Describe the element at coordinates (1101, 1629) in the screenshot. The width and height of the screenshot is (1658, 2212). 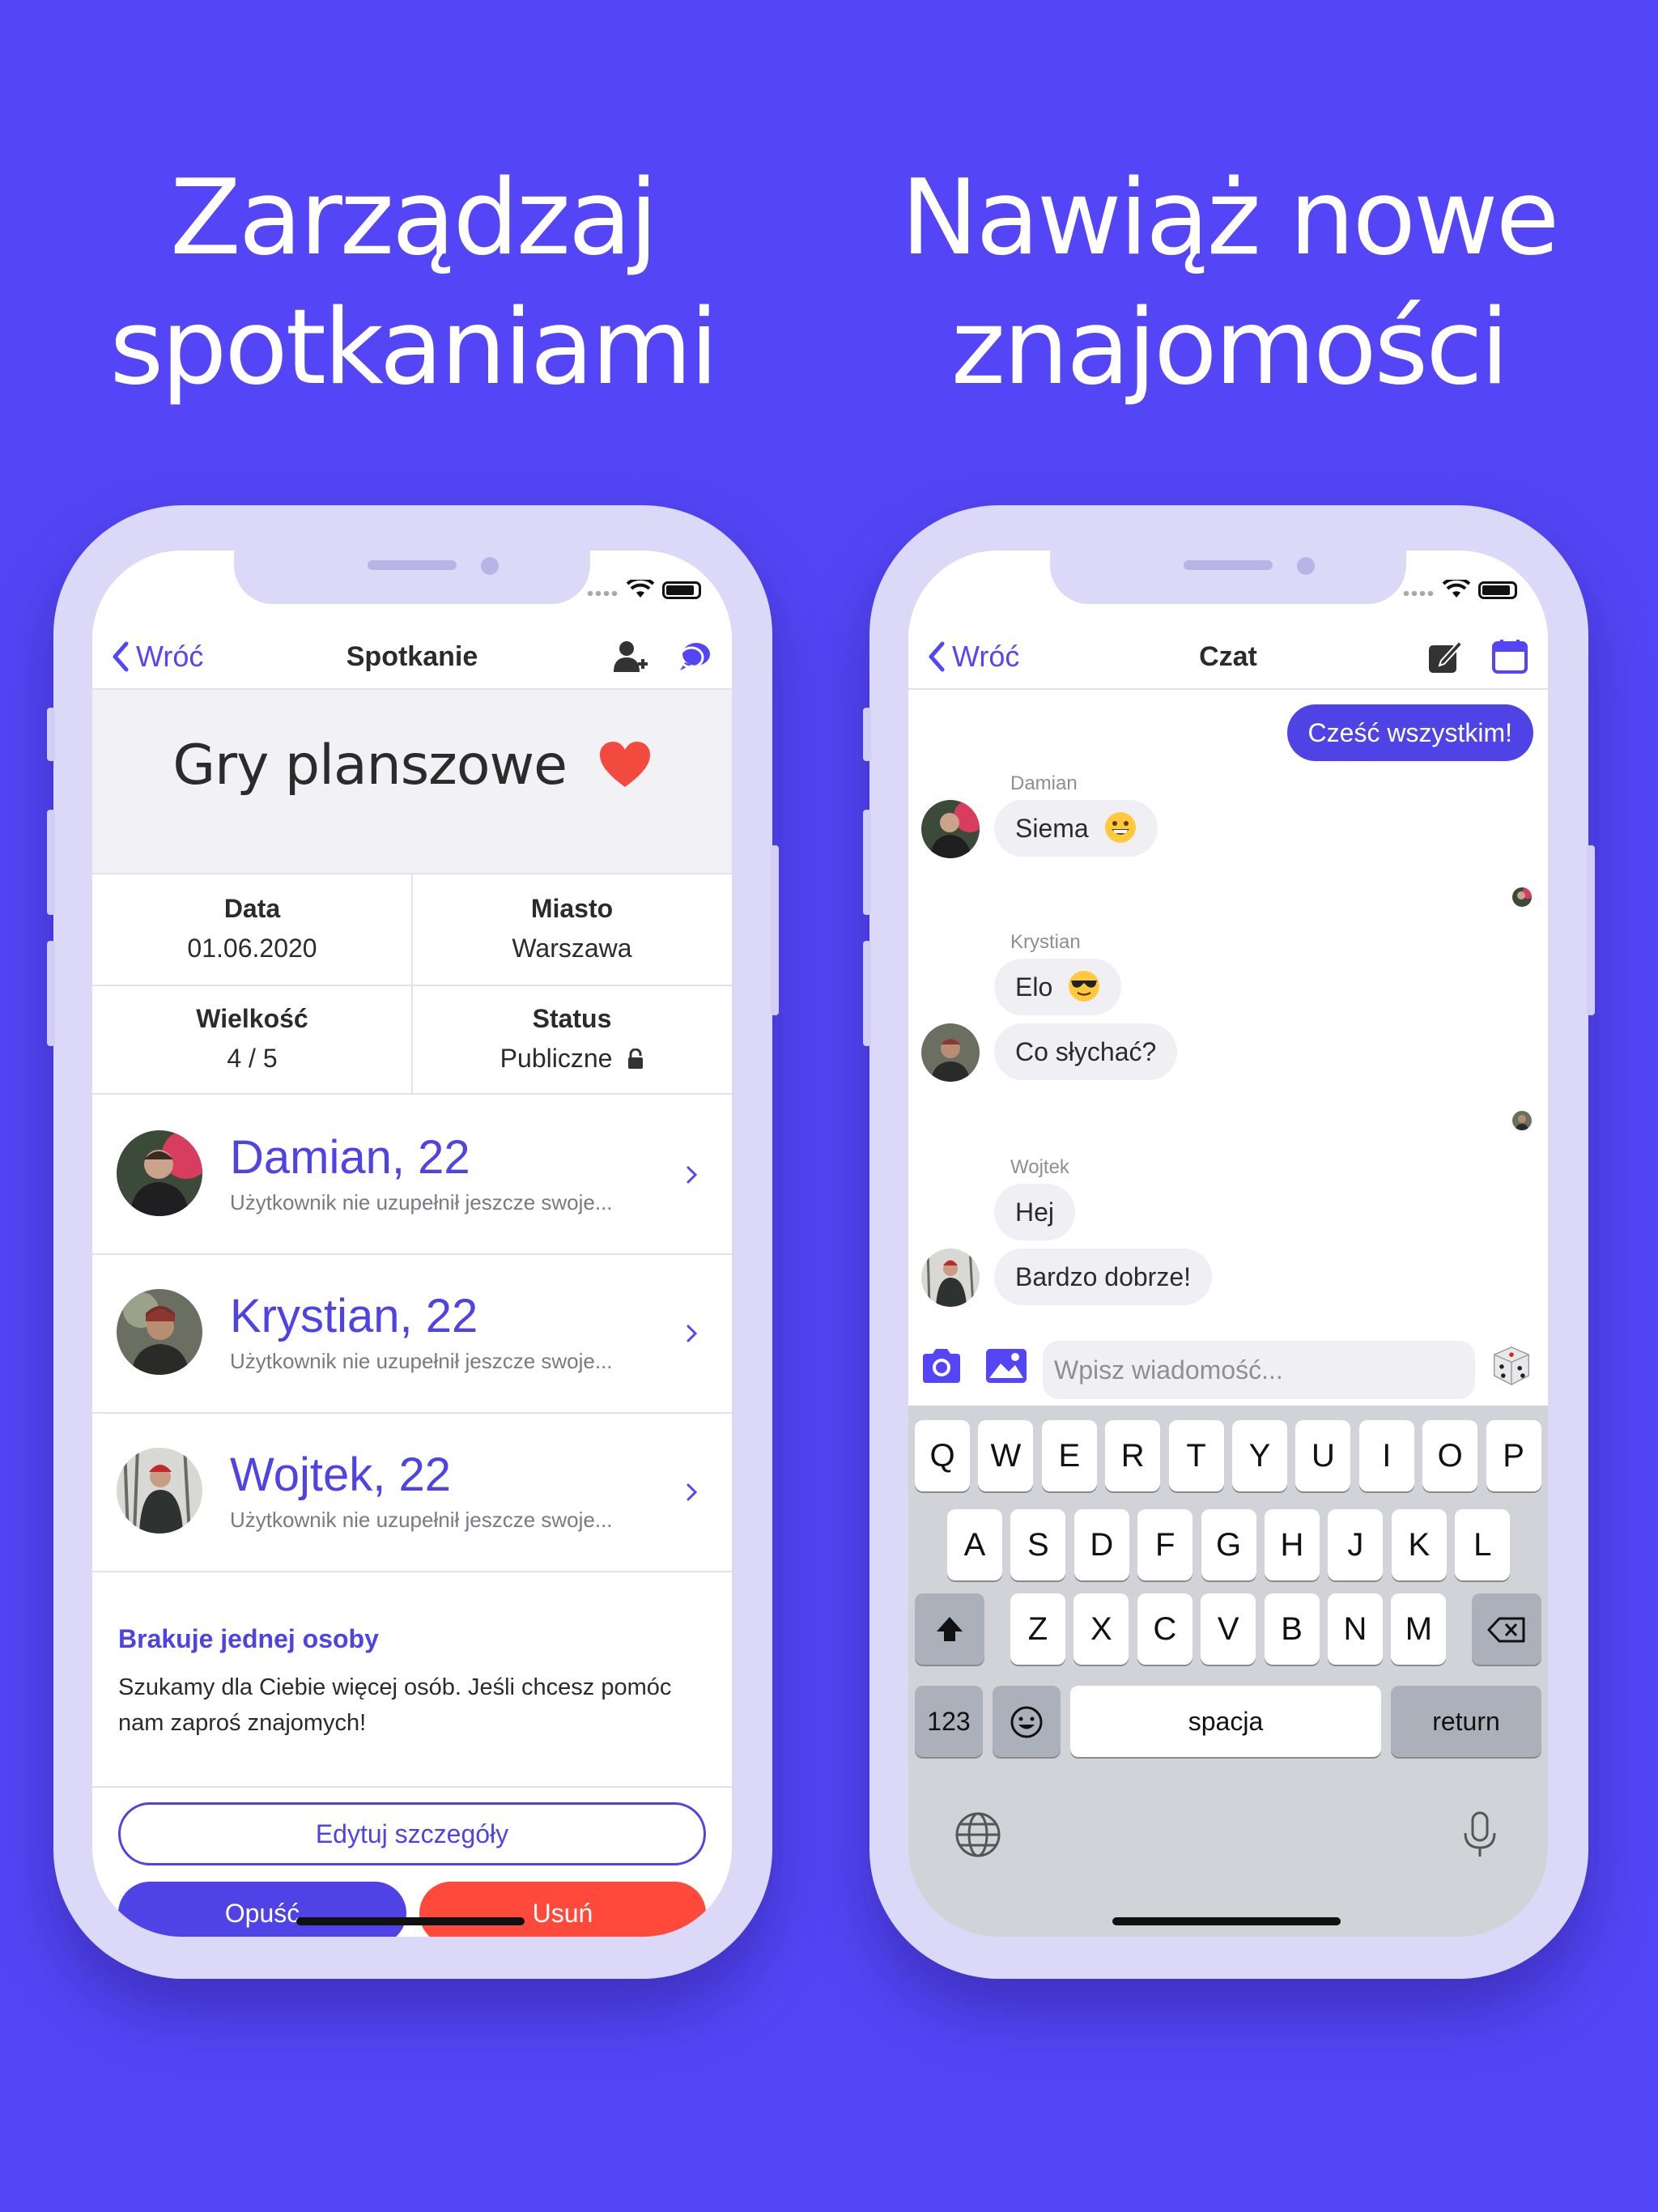
I see `key-x: X` at that location.